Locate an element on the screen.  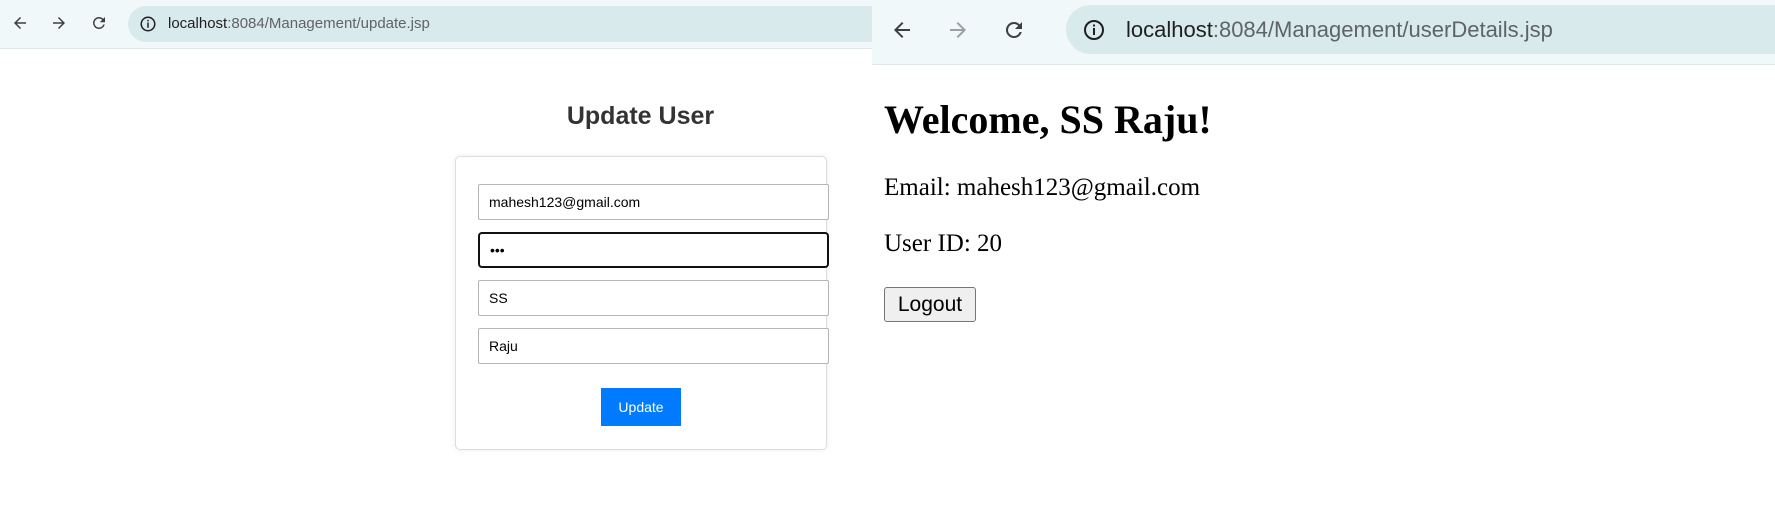
first-name-field is located at coordinates (653, 298).